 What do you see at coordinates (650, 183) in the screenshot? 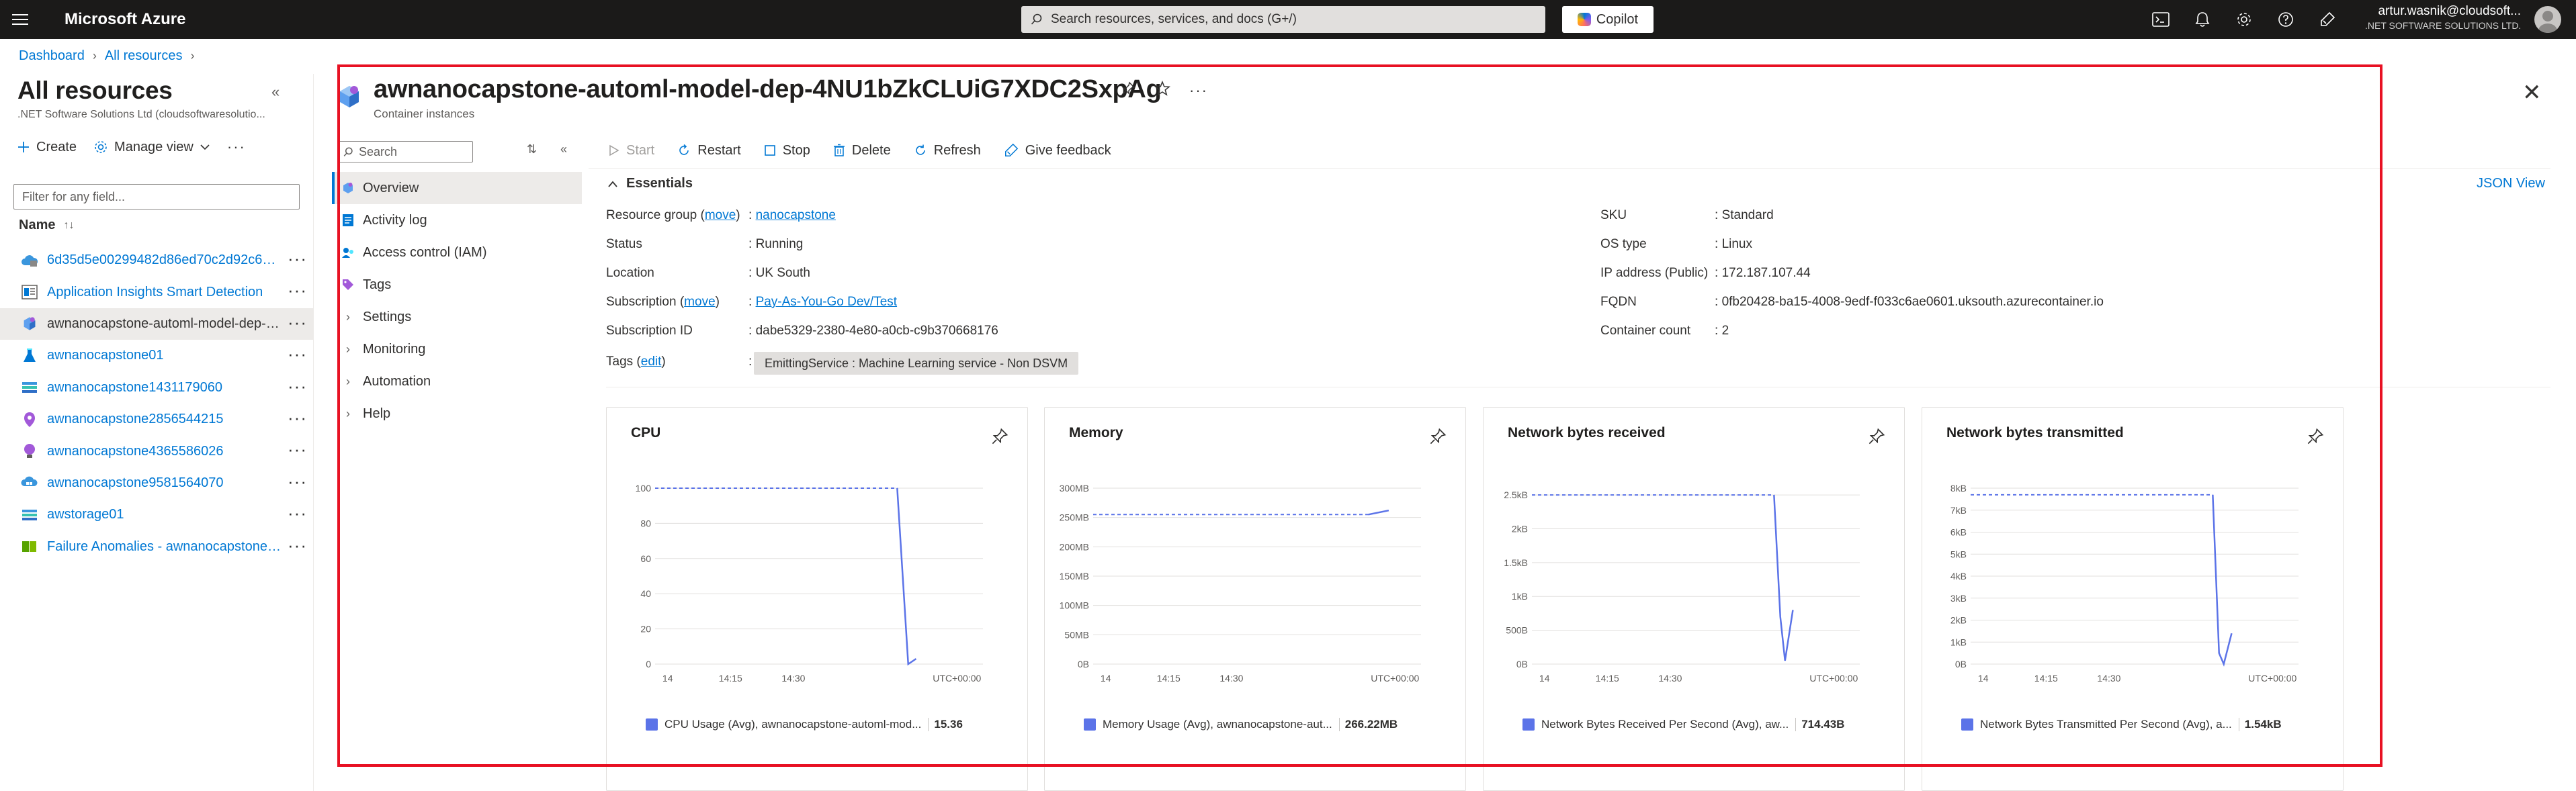
I see `essentials-toggle: Essentials` at bounding box center [650, 183].